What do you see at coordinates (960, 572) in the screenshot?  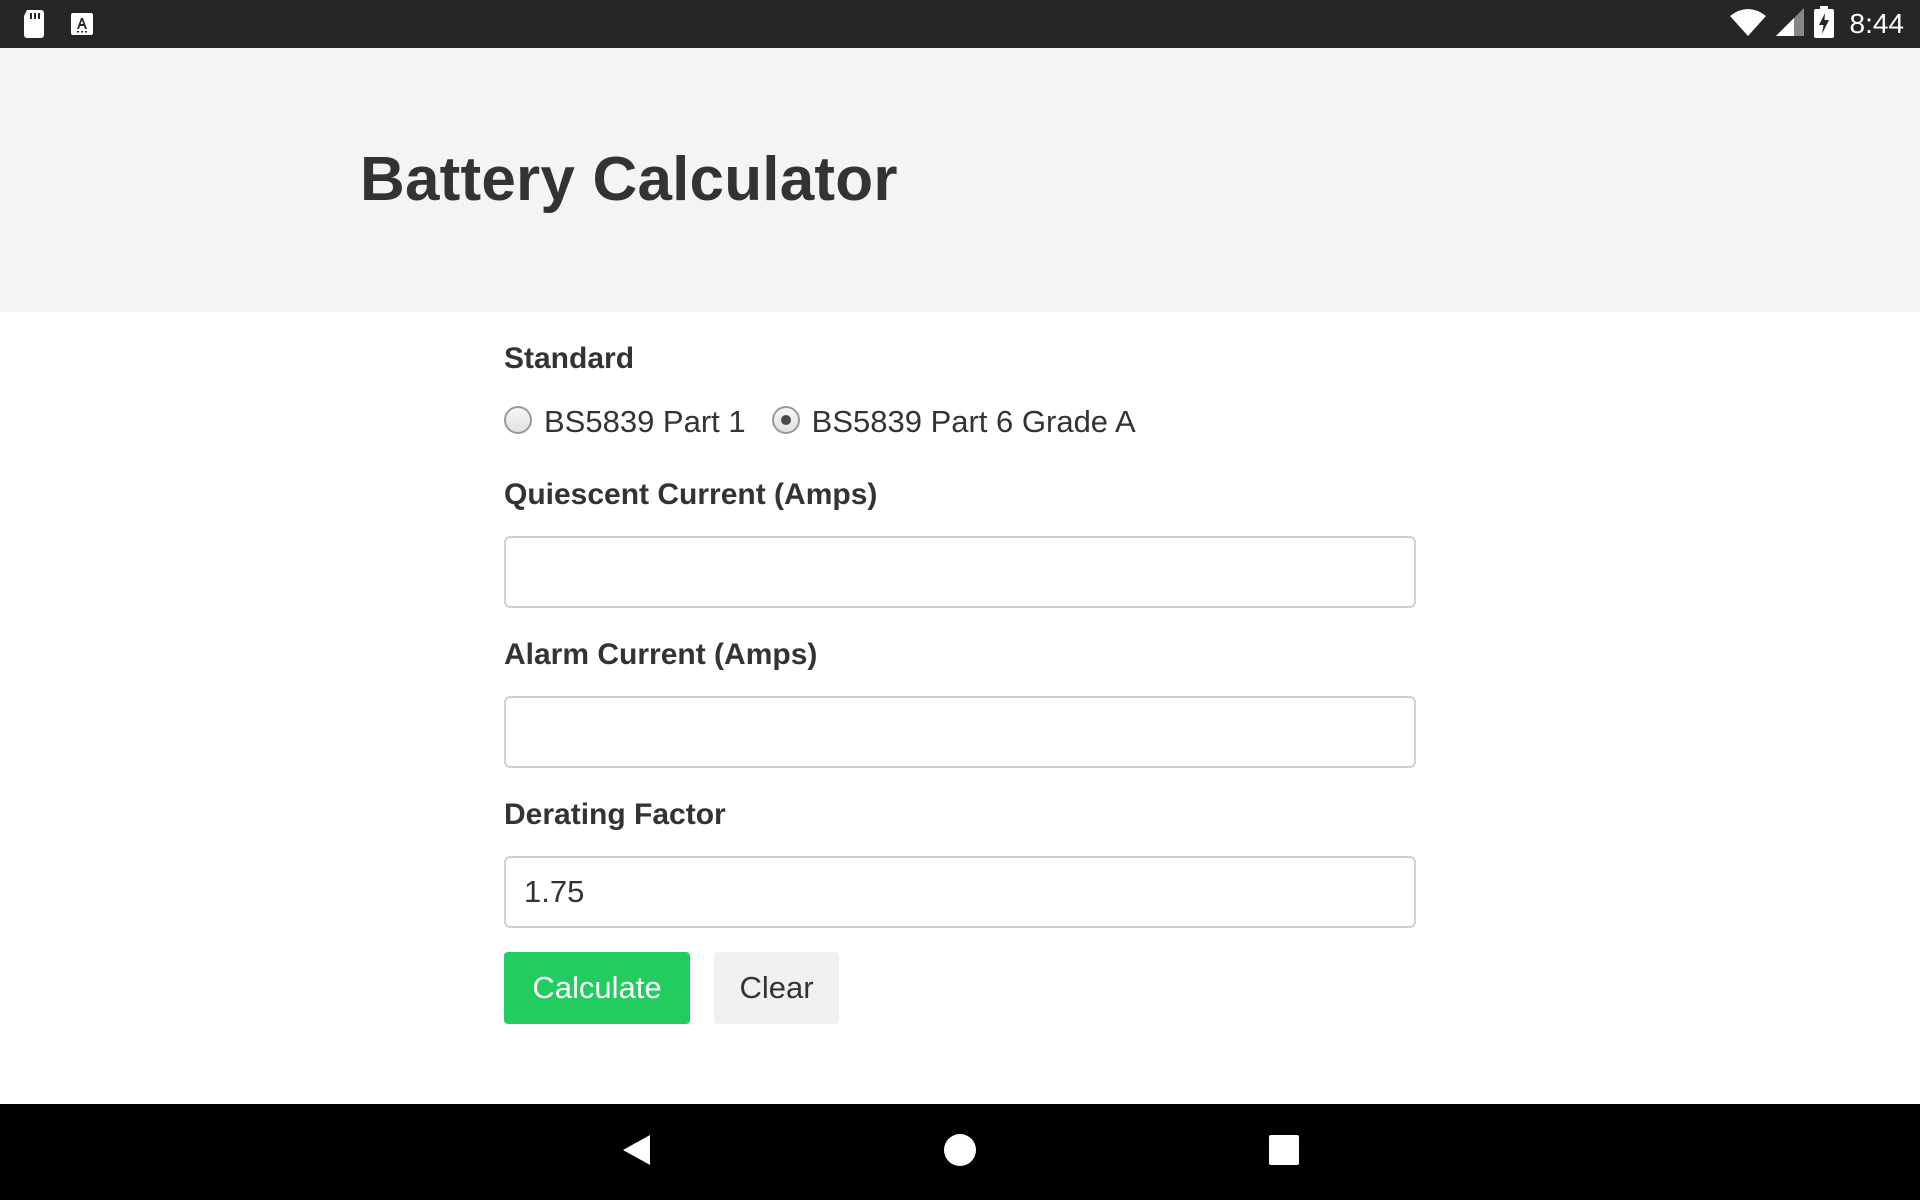 I see `quiescent-current-input` at bounding box center [960, 572].